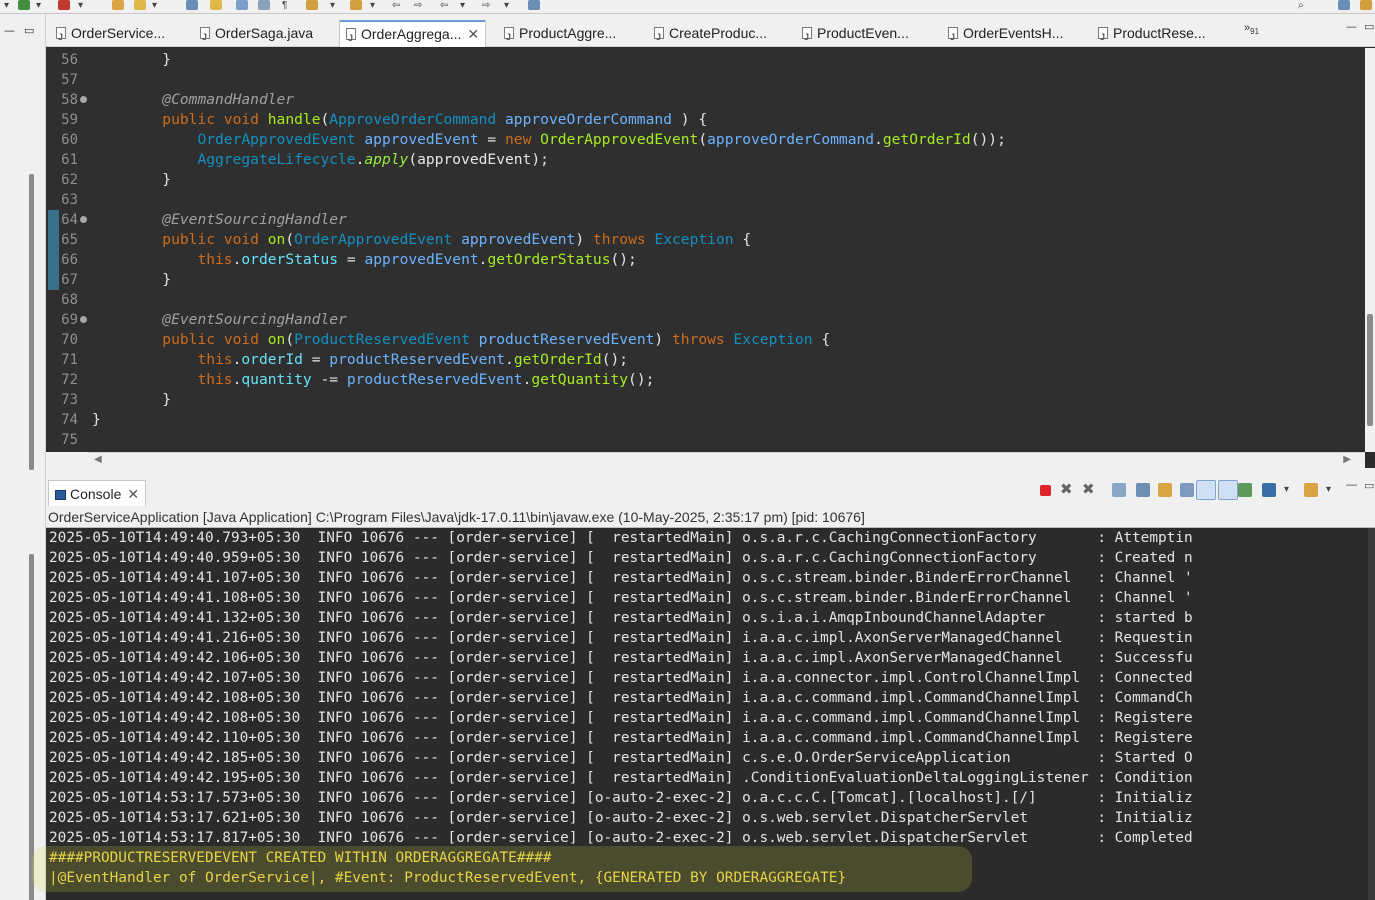  Describe the element at coordinates (1344, 6) in the screenshot. I see `perspective-icon` at that location.